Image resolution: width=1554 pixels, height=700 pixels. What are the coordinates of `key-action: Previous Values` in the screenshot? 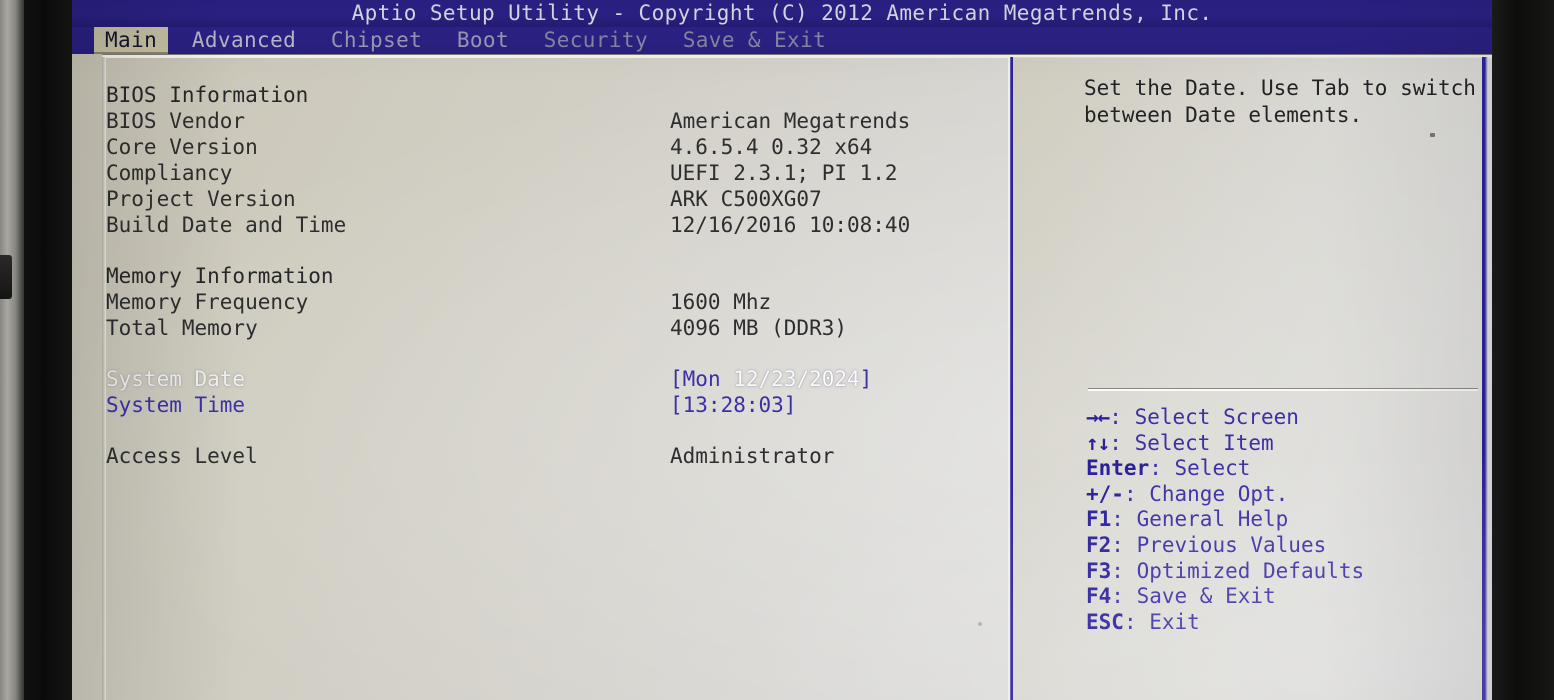 It's located at (1231, 544).